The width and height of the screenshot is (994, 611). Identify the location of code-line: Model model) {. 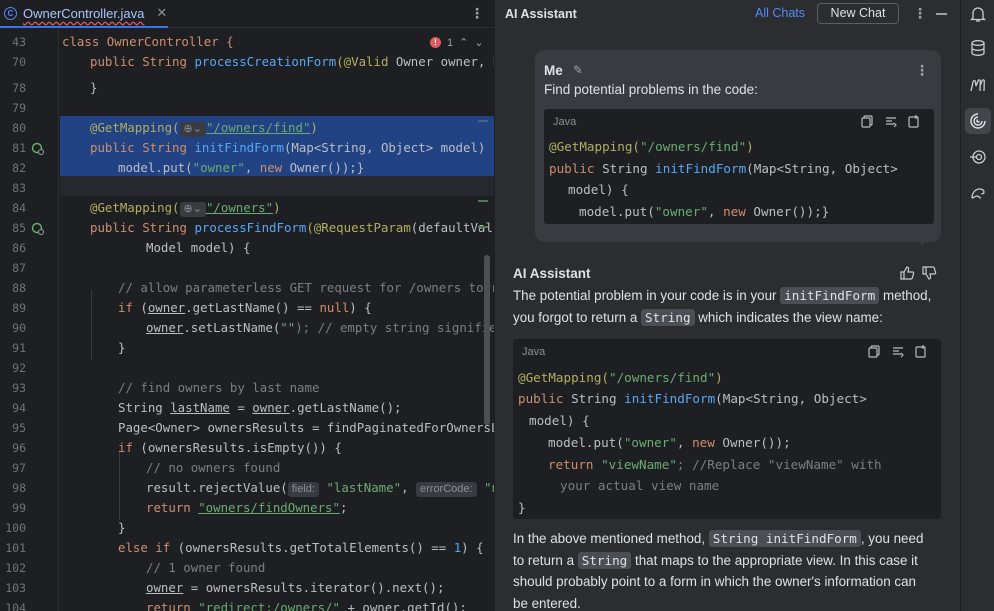
(198, 247).